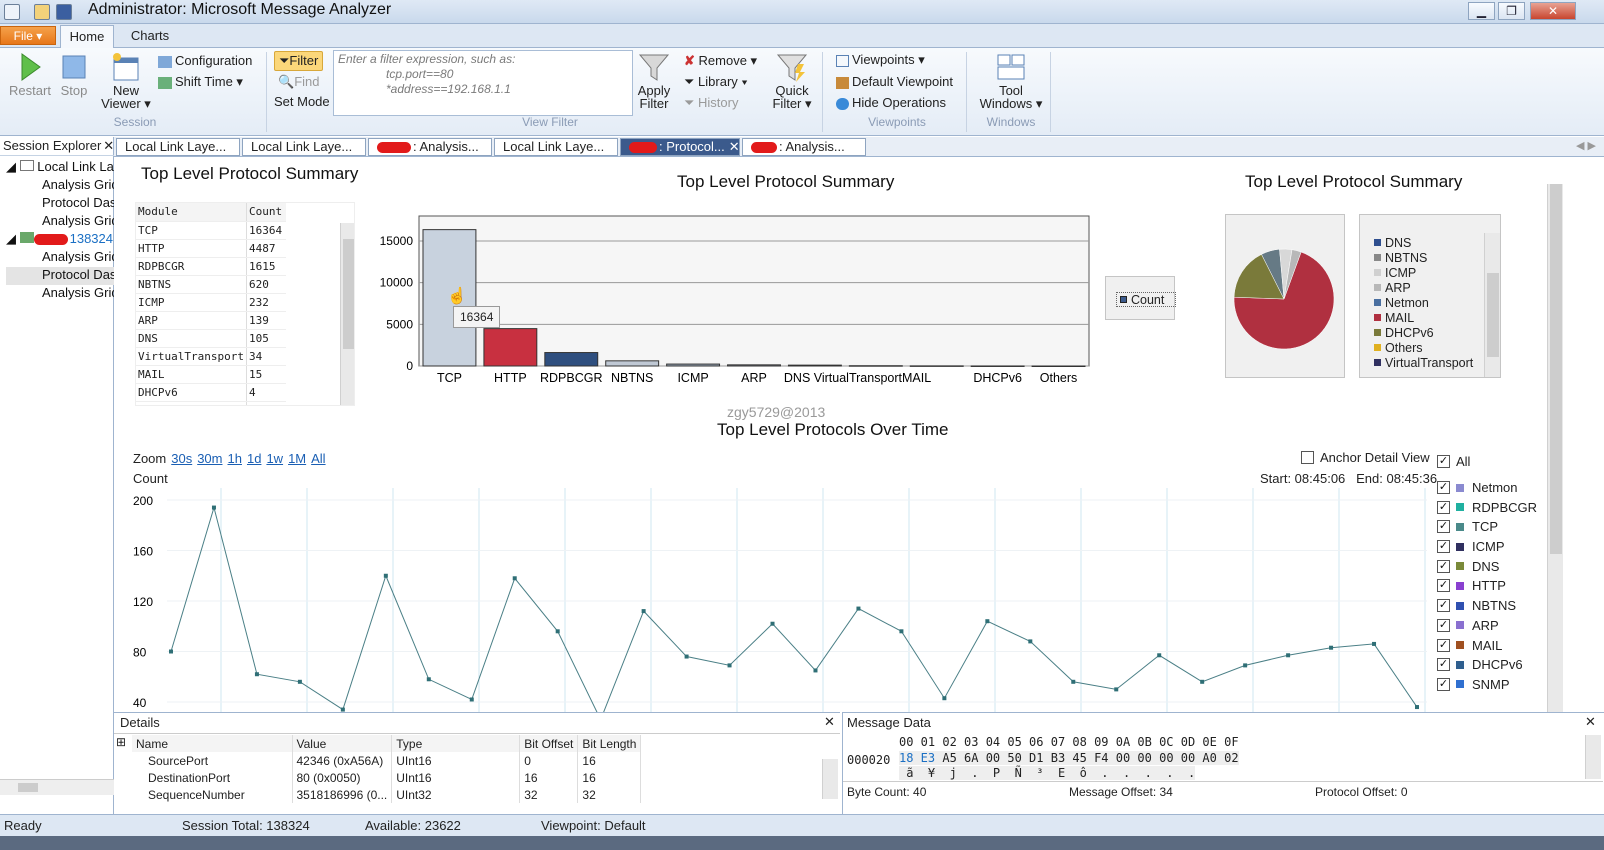 This screenshot has height=850, width=1604. What do you see at coordinates (60, 240) in the screenshot?
I see `tree-node: ◢ 138324` at bounding box center [60, 240].